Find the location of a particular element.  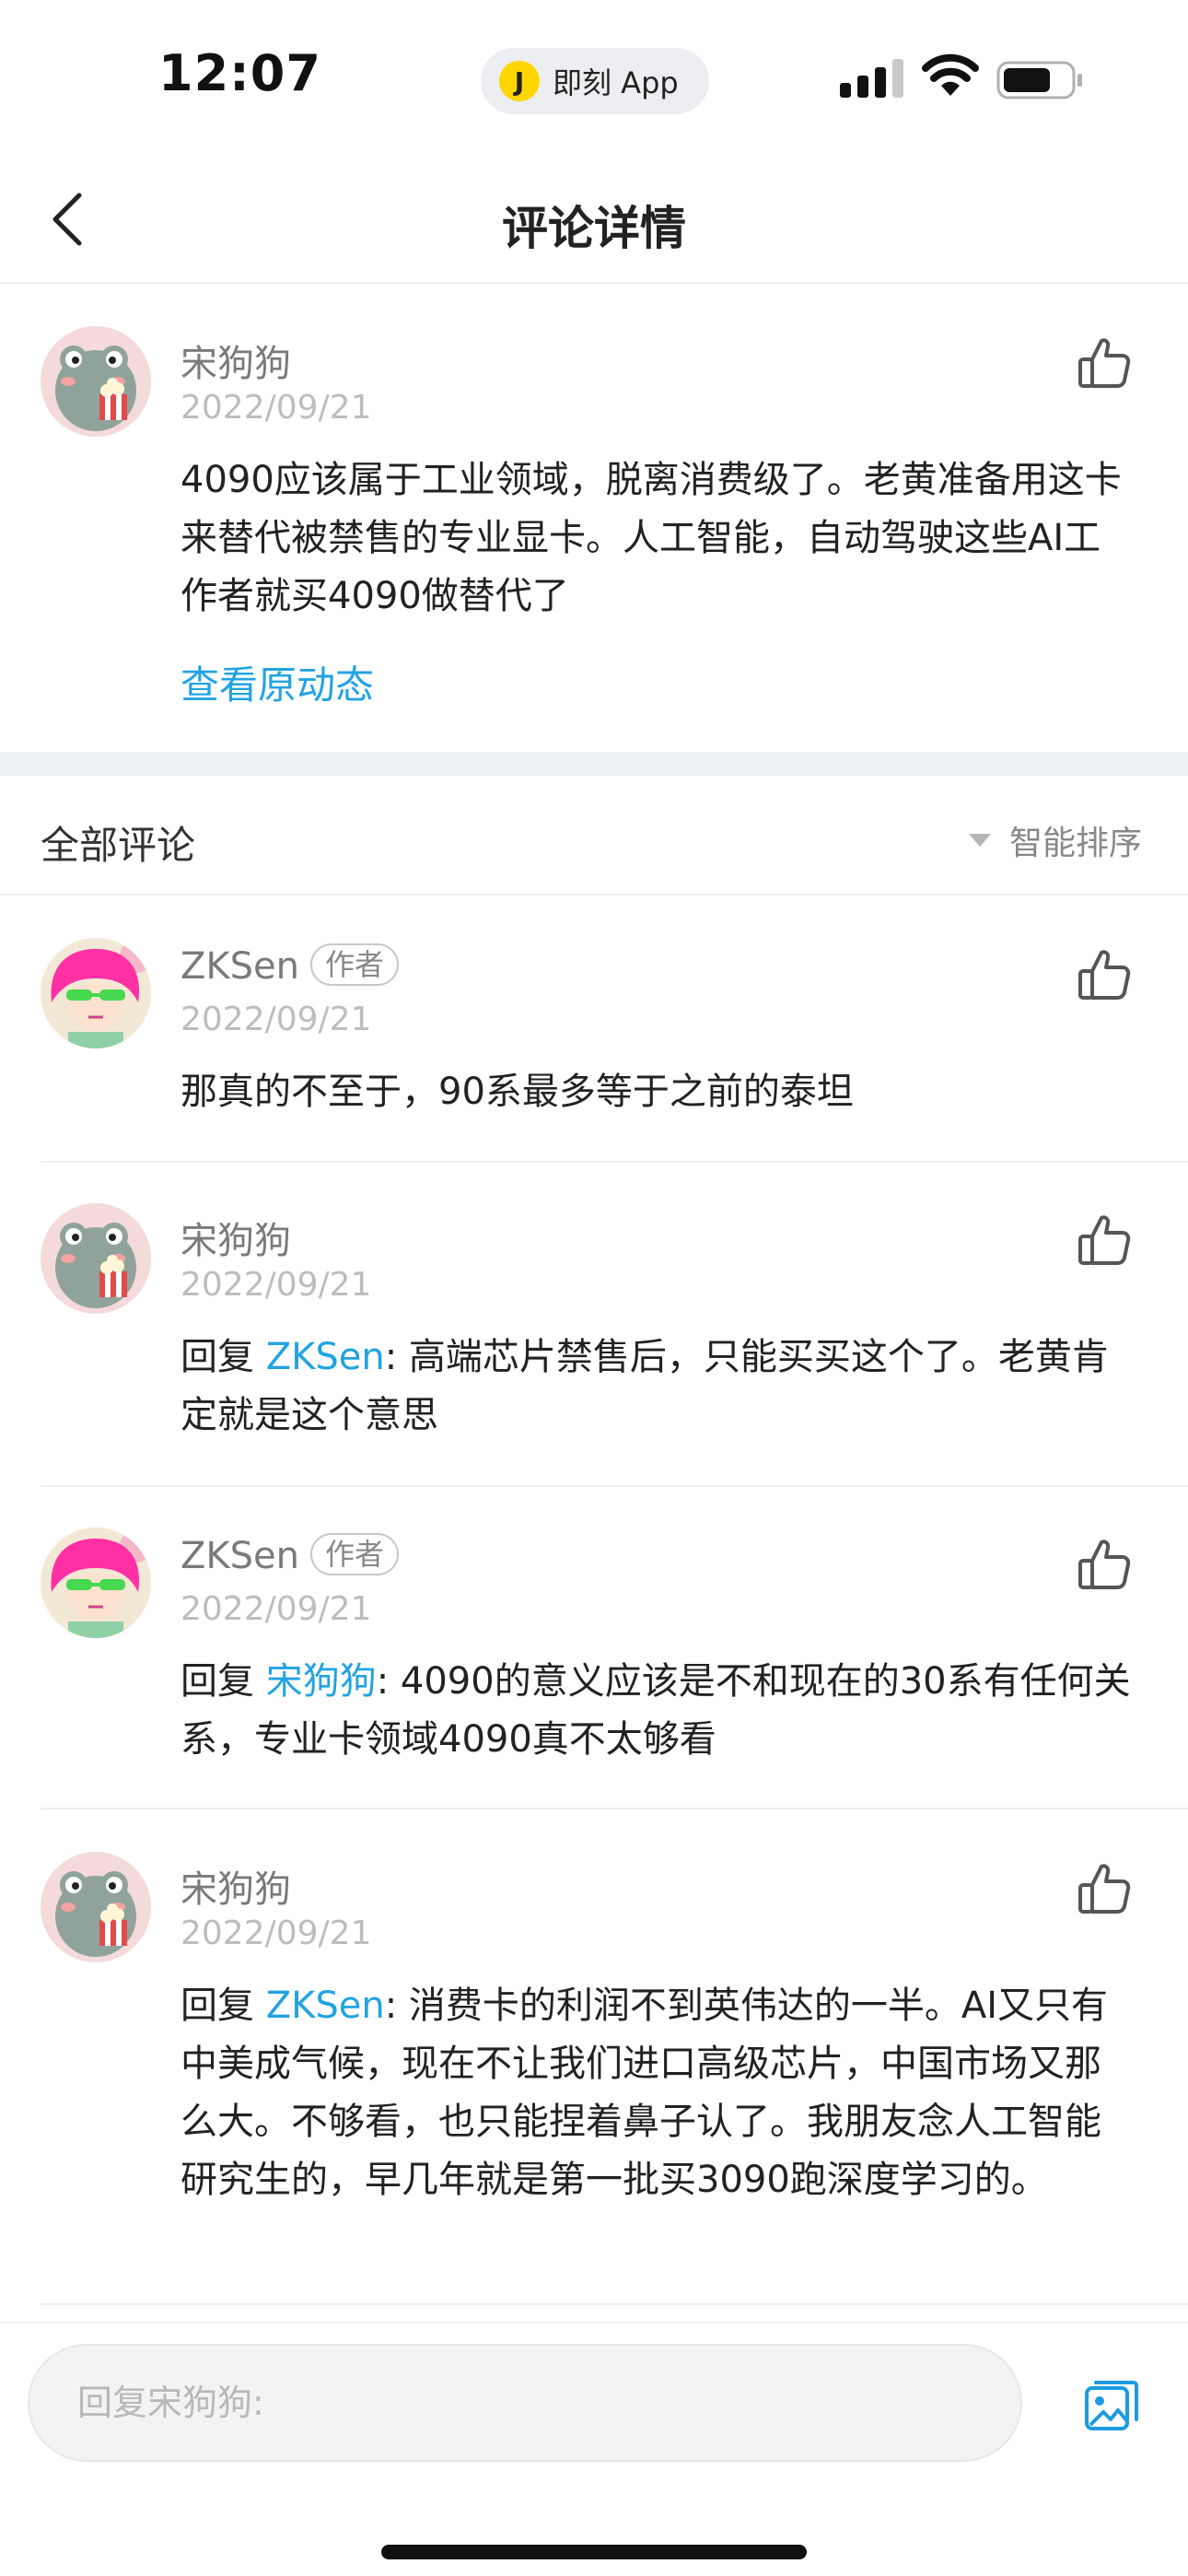

sort-selector: 智能排序 is located at coordinates (1055, 840).